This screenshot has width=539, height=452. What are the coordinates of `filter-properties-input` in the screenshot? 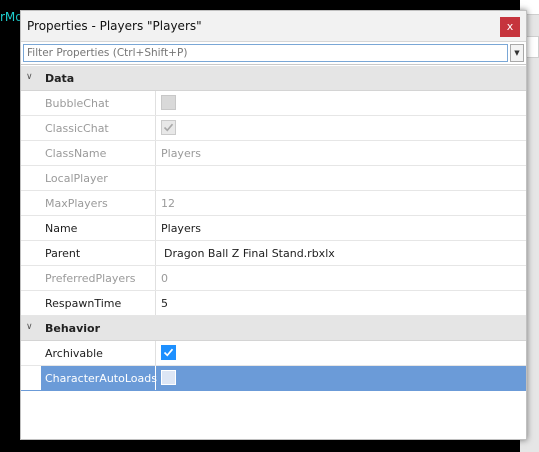 It's located at (265, 53).